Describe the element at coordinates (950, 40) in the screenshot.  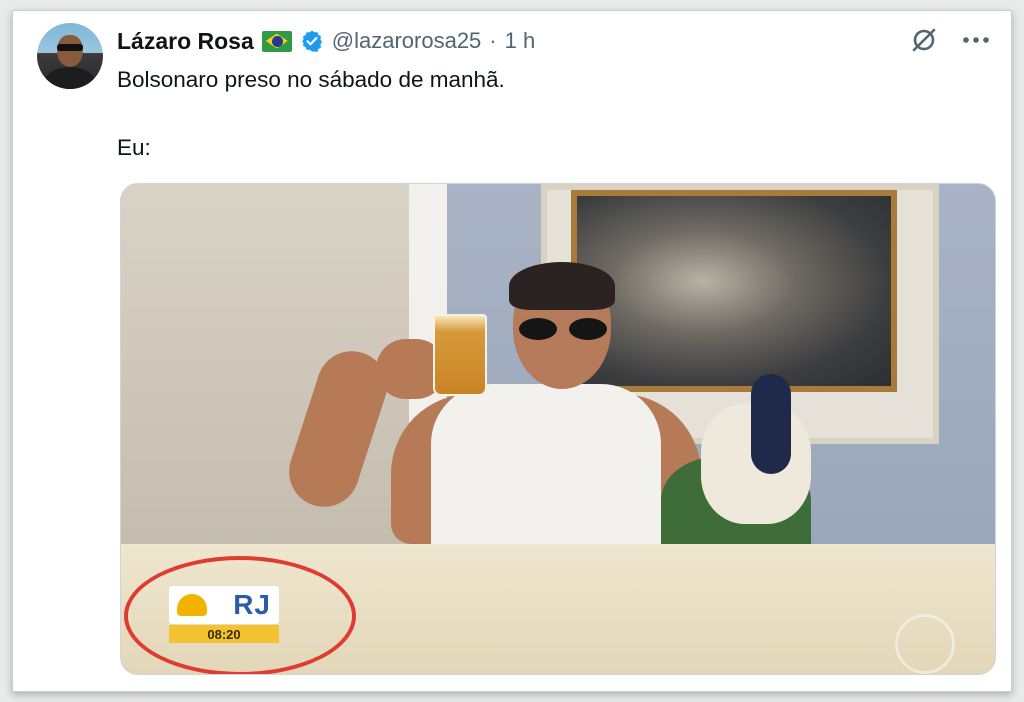
I see `tweet-actions-top` at that location.